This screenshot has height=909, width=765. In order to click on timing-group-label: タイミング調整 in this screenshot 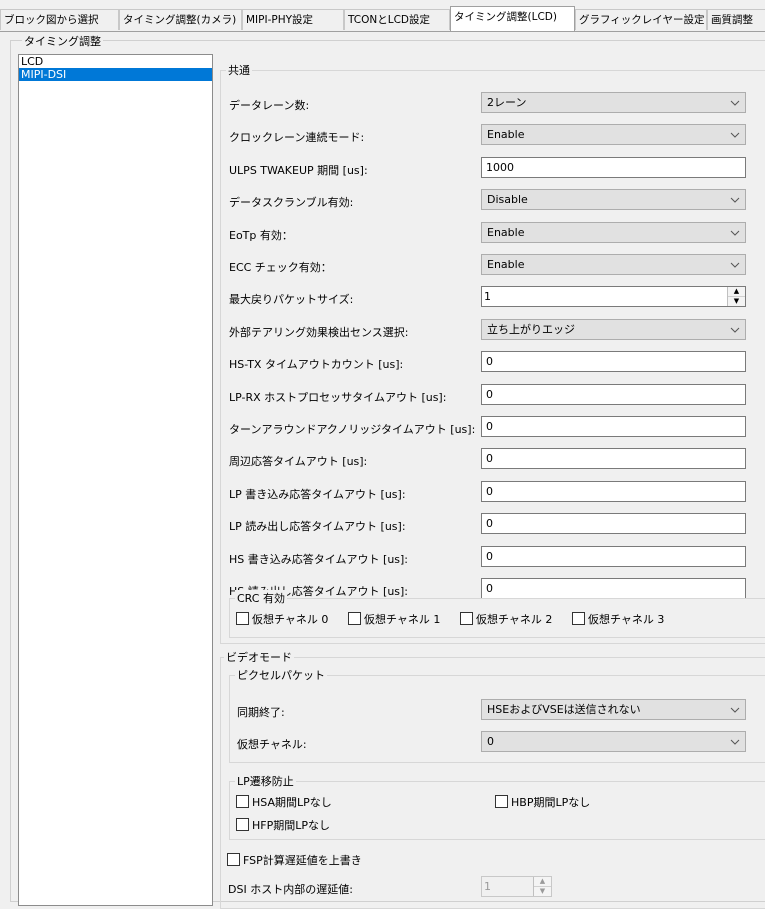, I will do `click(62, 41)`.